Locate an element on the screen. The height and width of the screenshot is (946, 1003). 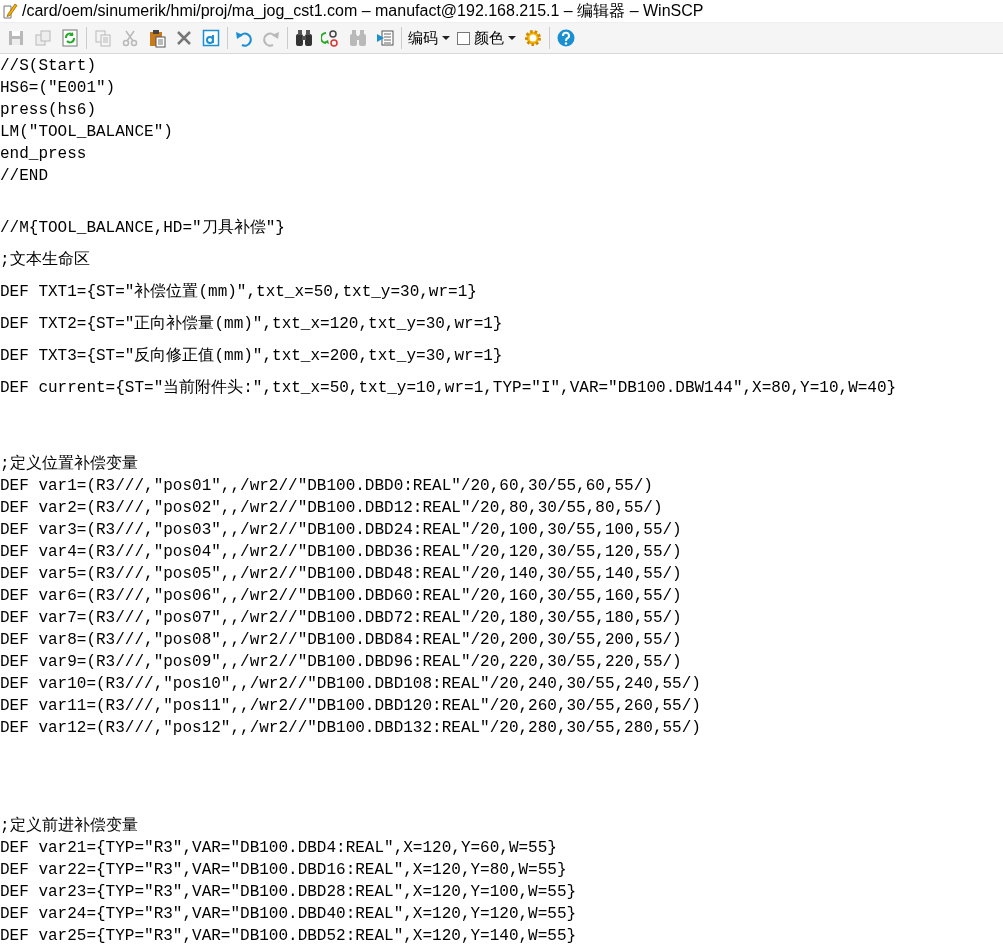
code-line: DEF var2=(R3///,"pos02",,/wr2//"DB100.DBD12:REAL"/20,80,30/55,80,55/) is located at coordinates (331, 508).